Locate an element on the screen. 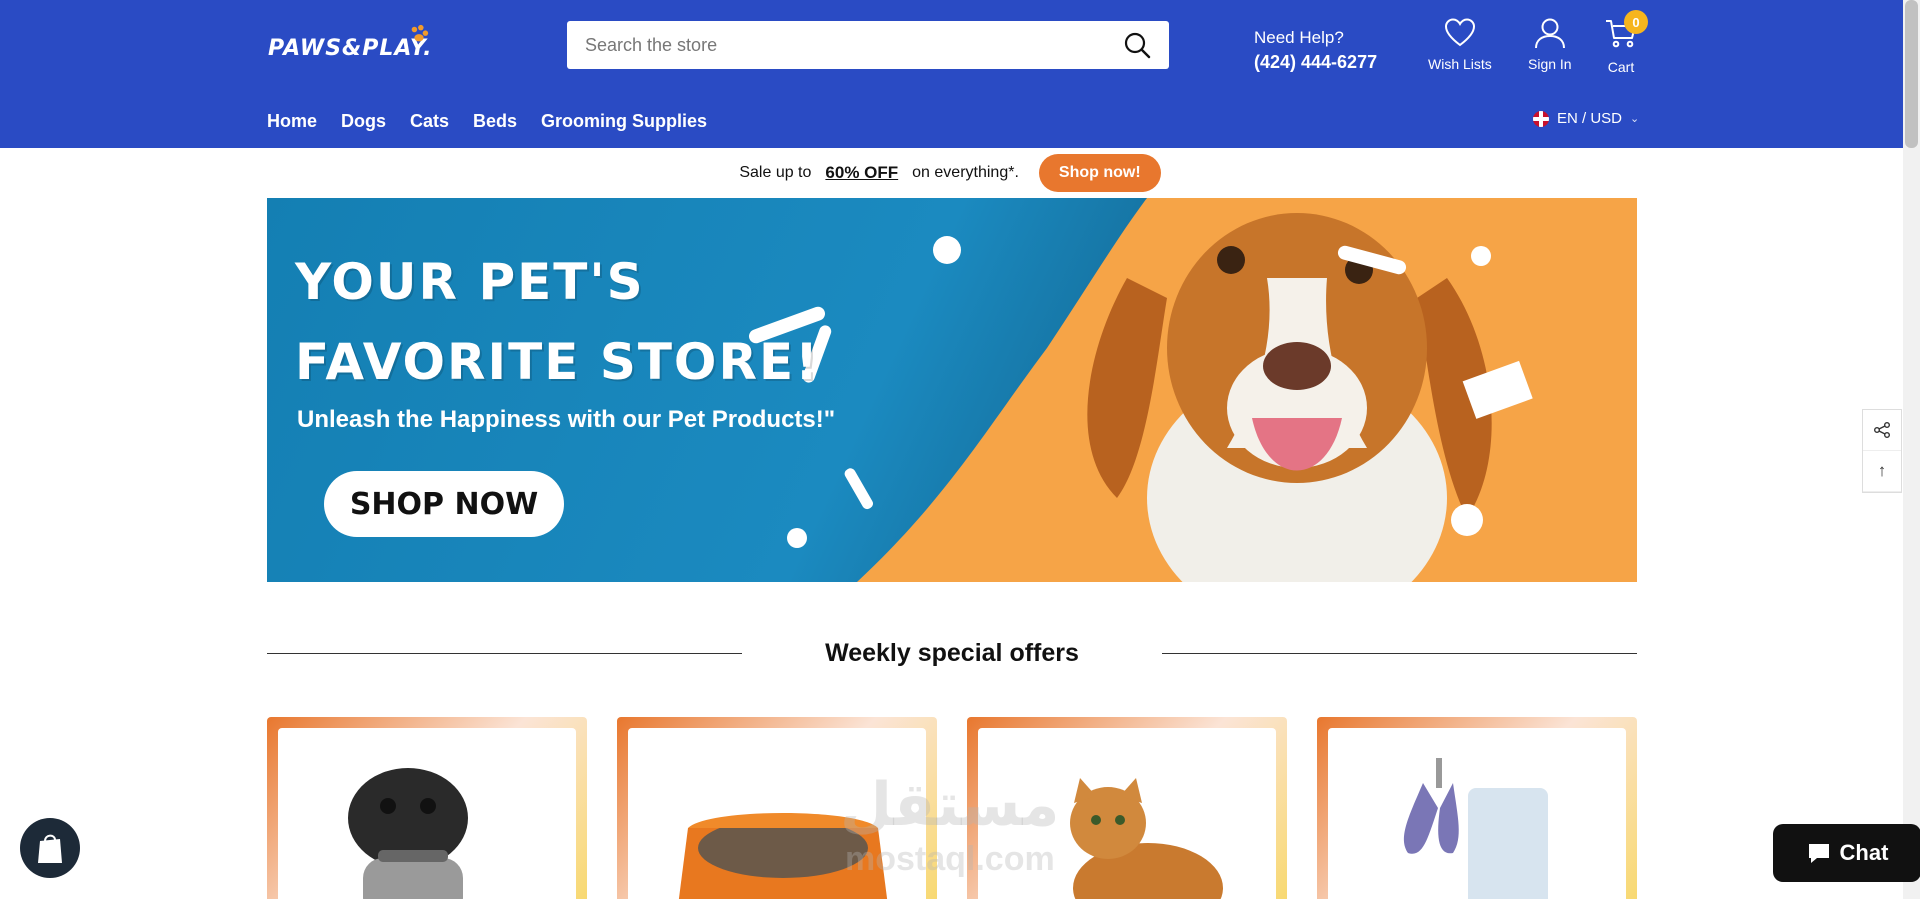  cart-button: 0 Cart is located at coordinates (1626, 42).